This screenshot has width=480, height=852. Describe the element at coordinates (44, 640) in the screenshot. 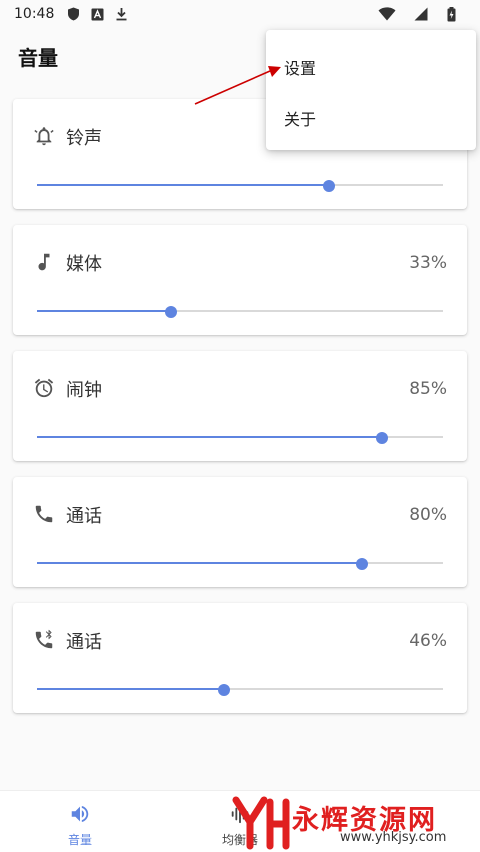

I see `bluetooth-phone-icon` at that location.